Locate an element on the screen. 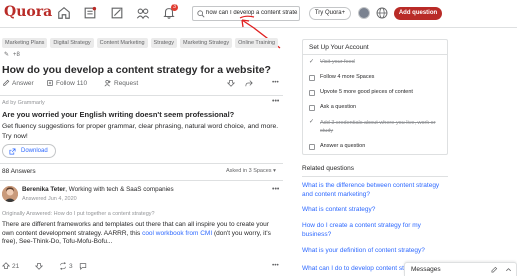 Image resolution: width=517 pixels, height=276 pixels. messages-label: Messages is located at coordinates (426, 269).